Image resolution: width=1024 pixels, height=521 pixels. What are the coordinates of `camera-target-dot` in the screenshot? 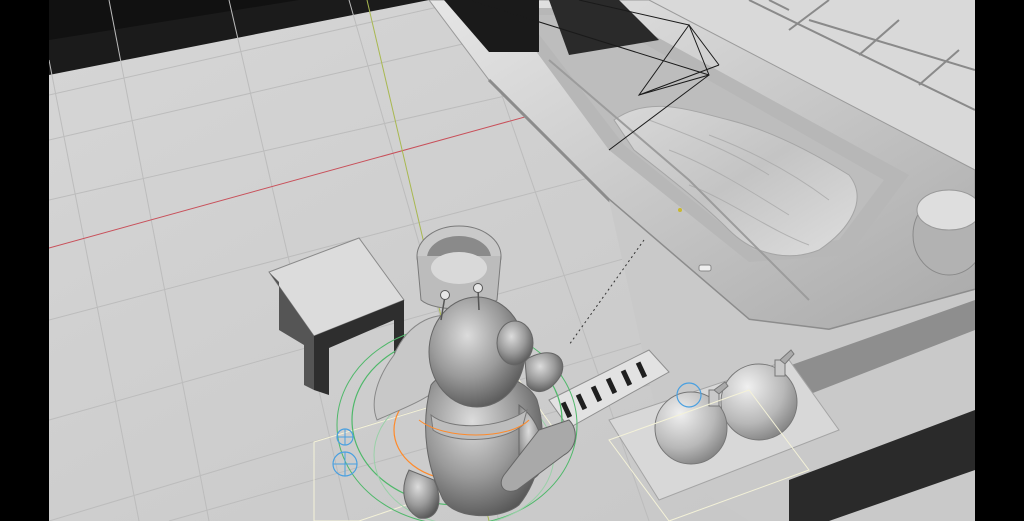 It's located at (680, 210).